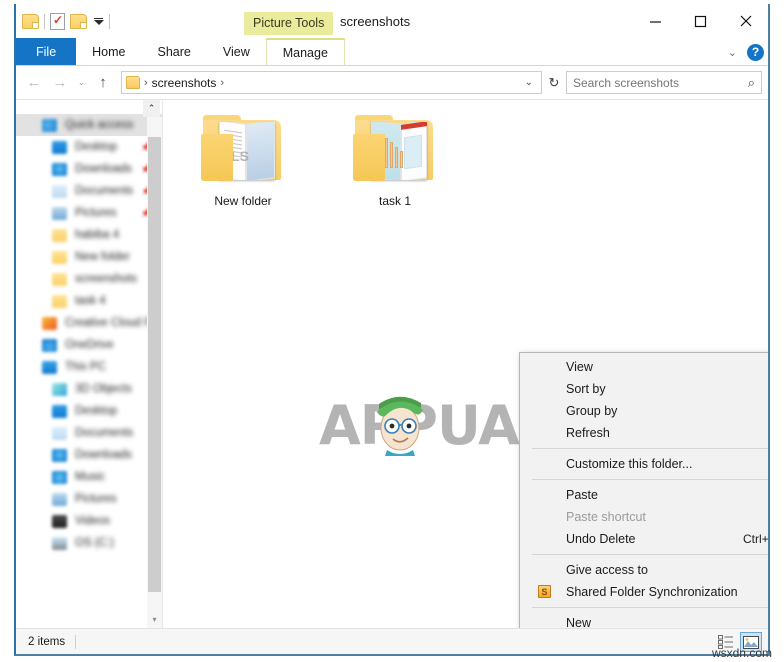 The width and height of the screenshot is (784, 662). What do you see at coordinates (331, 82) in the screenshot?
I see `breadcrumb: › screenshots › ⌄` at bounding box center [331, 82].